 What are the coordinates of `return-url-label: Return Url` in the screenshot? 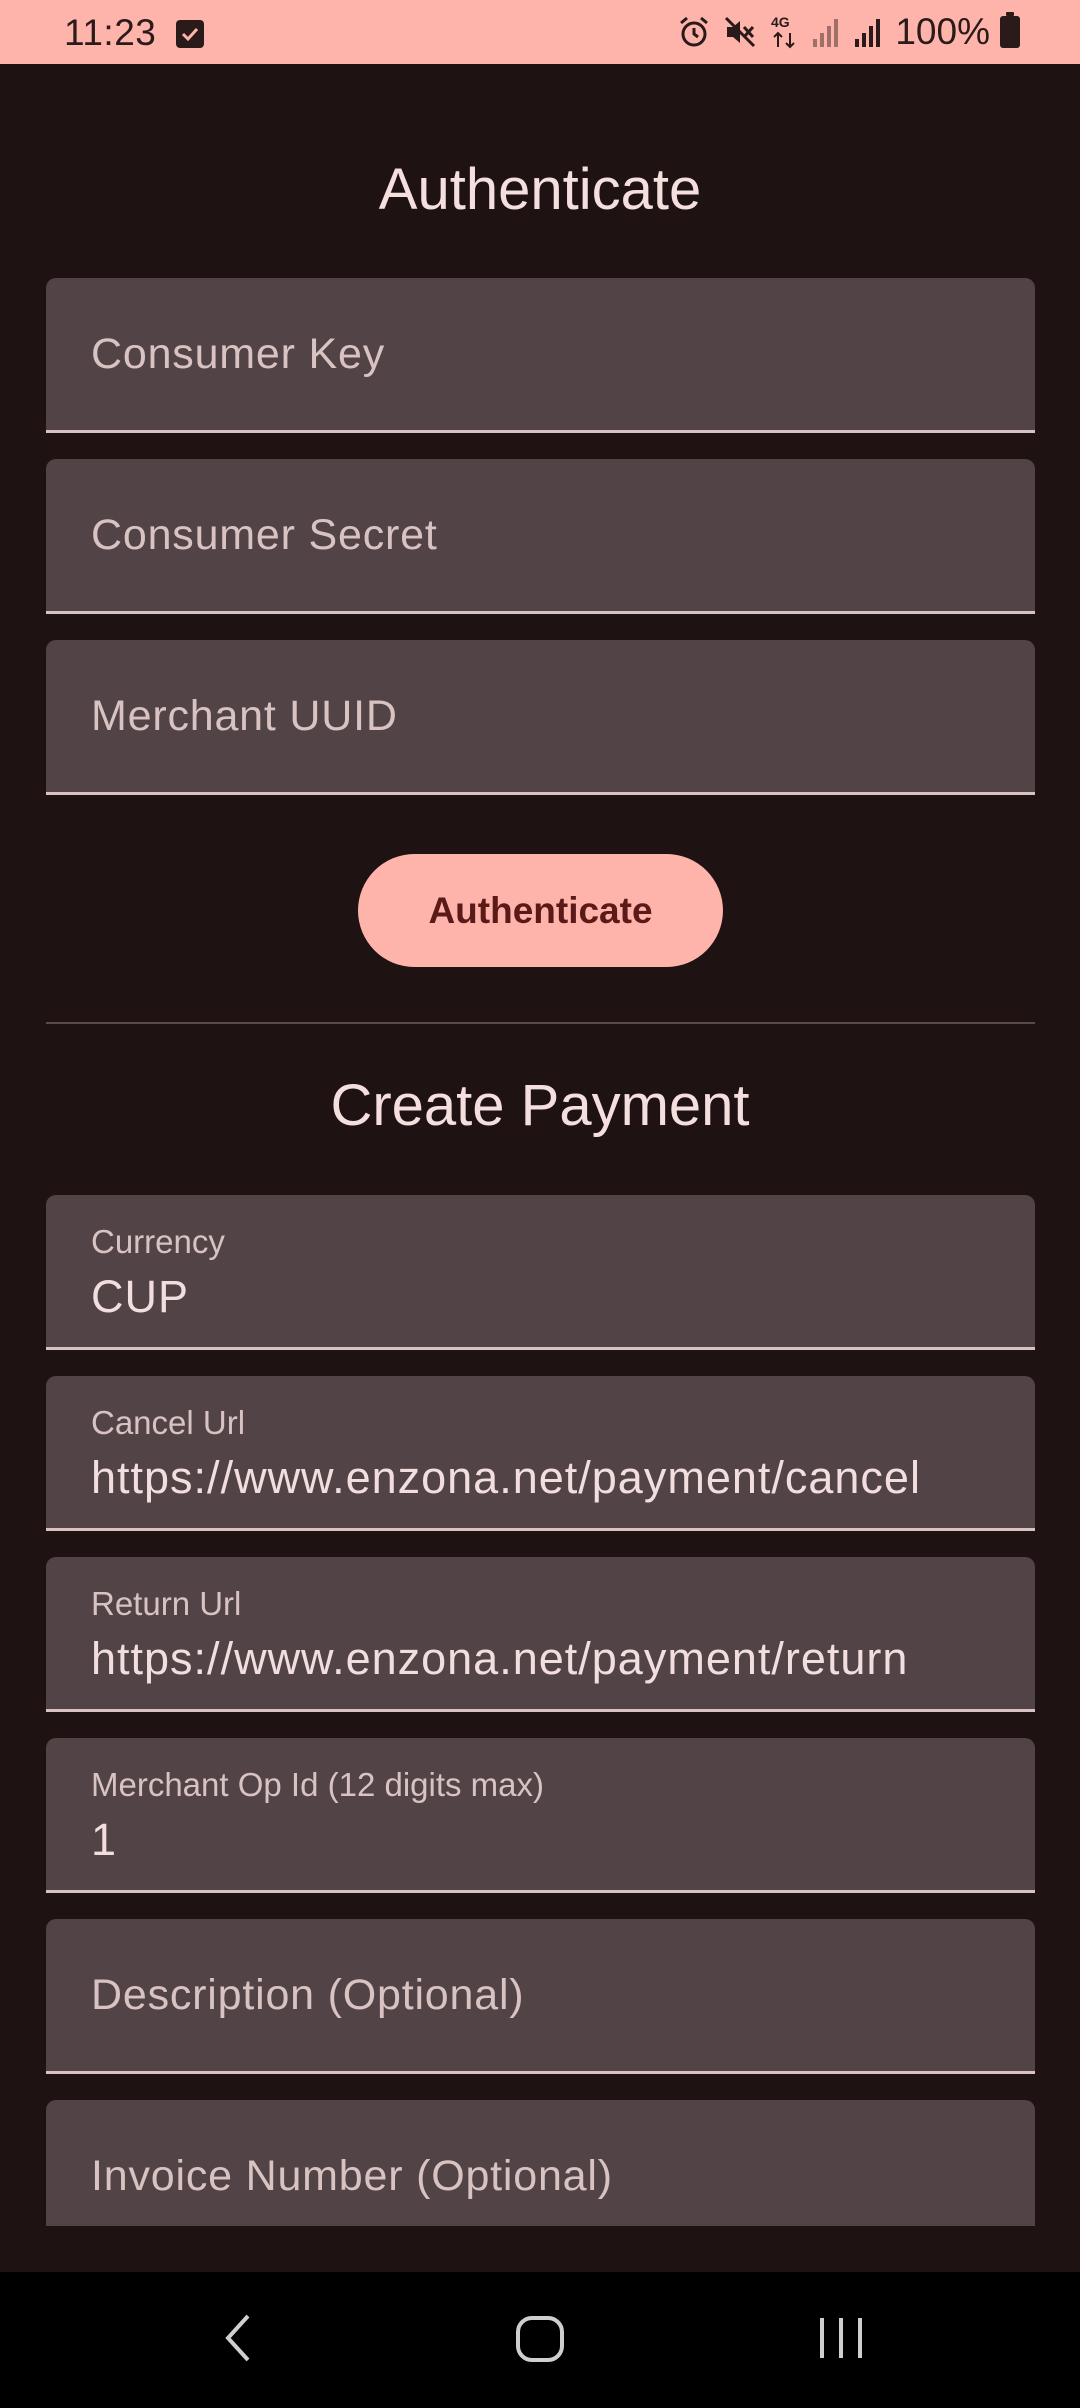 It's located at (166, 1603).